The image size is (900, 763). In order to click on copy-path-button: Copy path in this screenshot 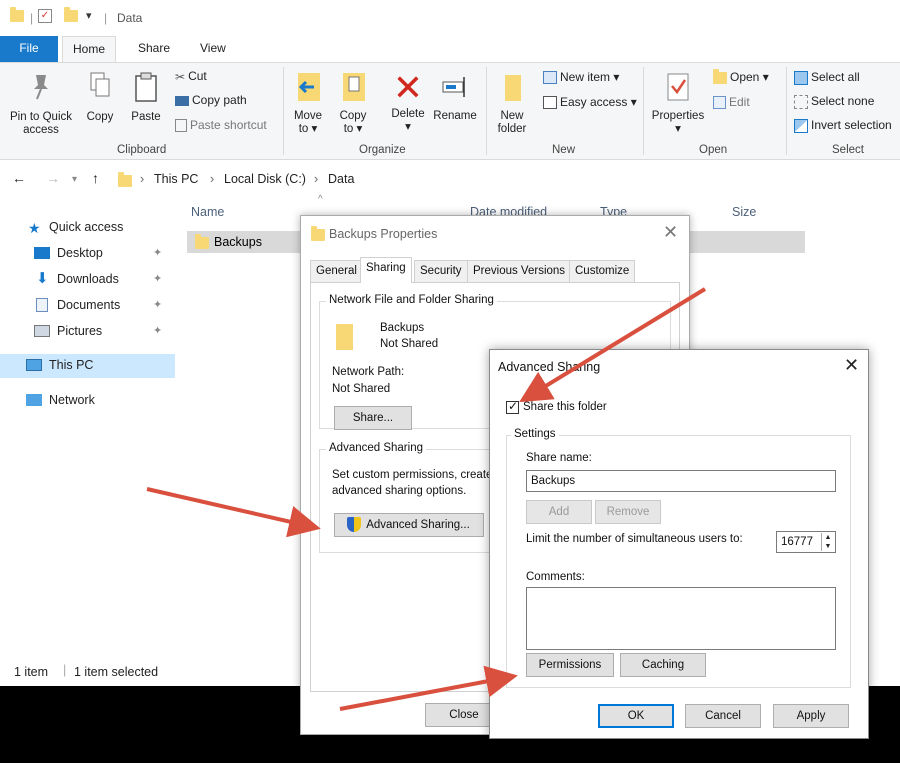, I will do `click(211, 100)`.